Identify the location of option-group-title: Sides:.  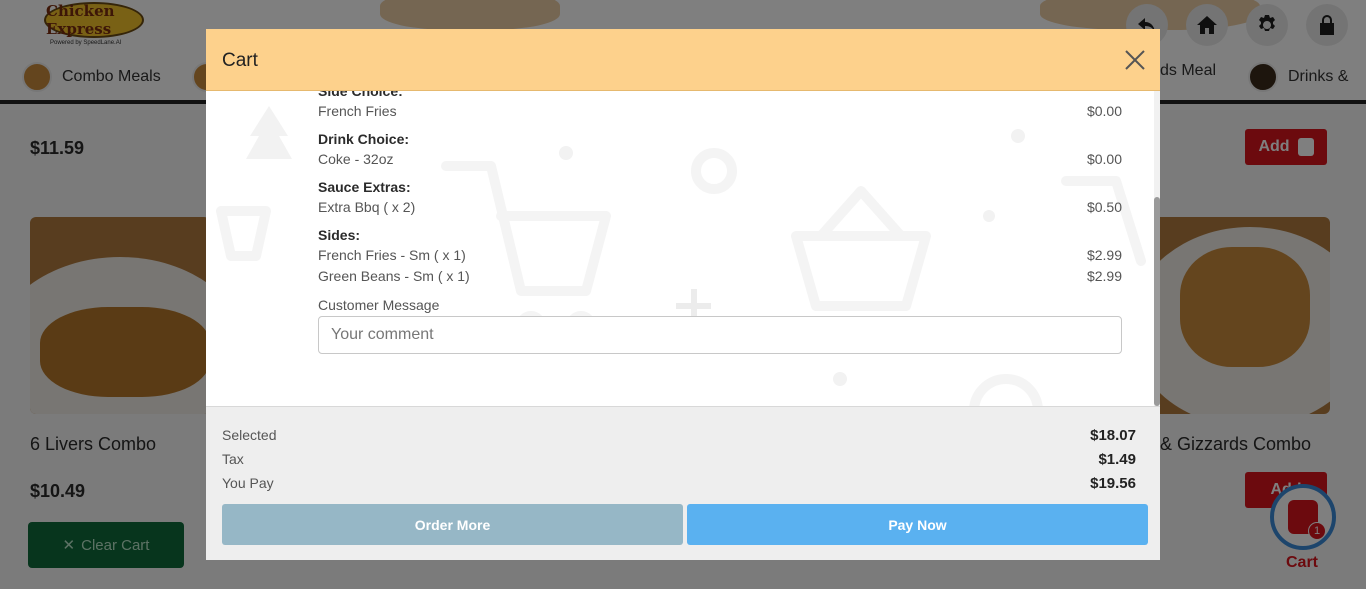
(339, 235).